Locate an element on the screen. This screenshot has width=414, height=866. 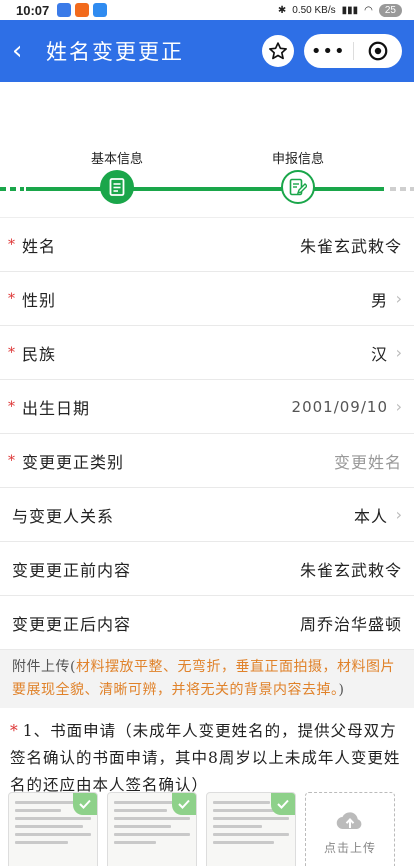
upload-thumbnails: 点击上传 is located at coordinates (208, 829).